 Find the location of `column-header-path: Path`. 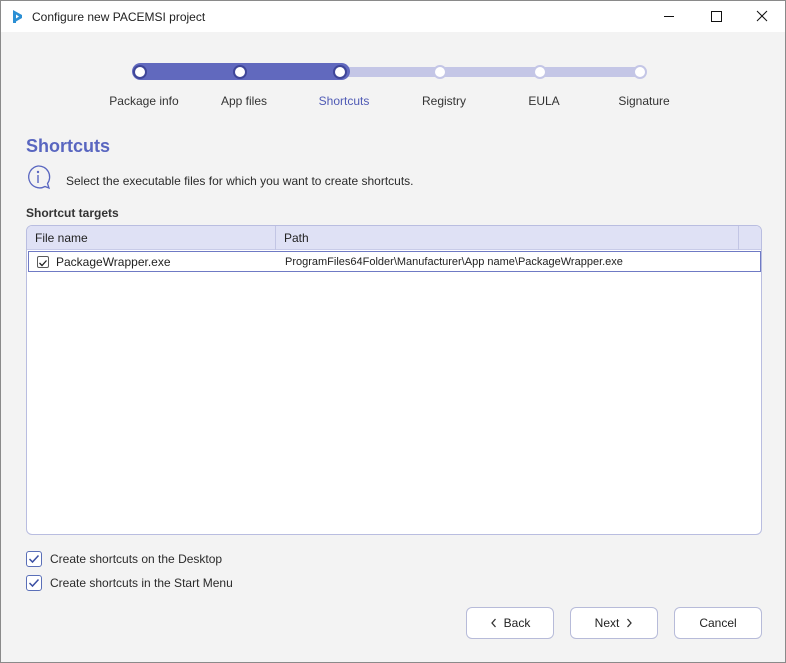

column-header-path: Path is located at coordinates (507, 238).